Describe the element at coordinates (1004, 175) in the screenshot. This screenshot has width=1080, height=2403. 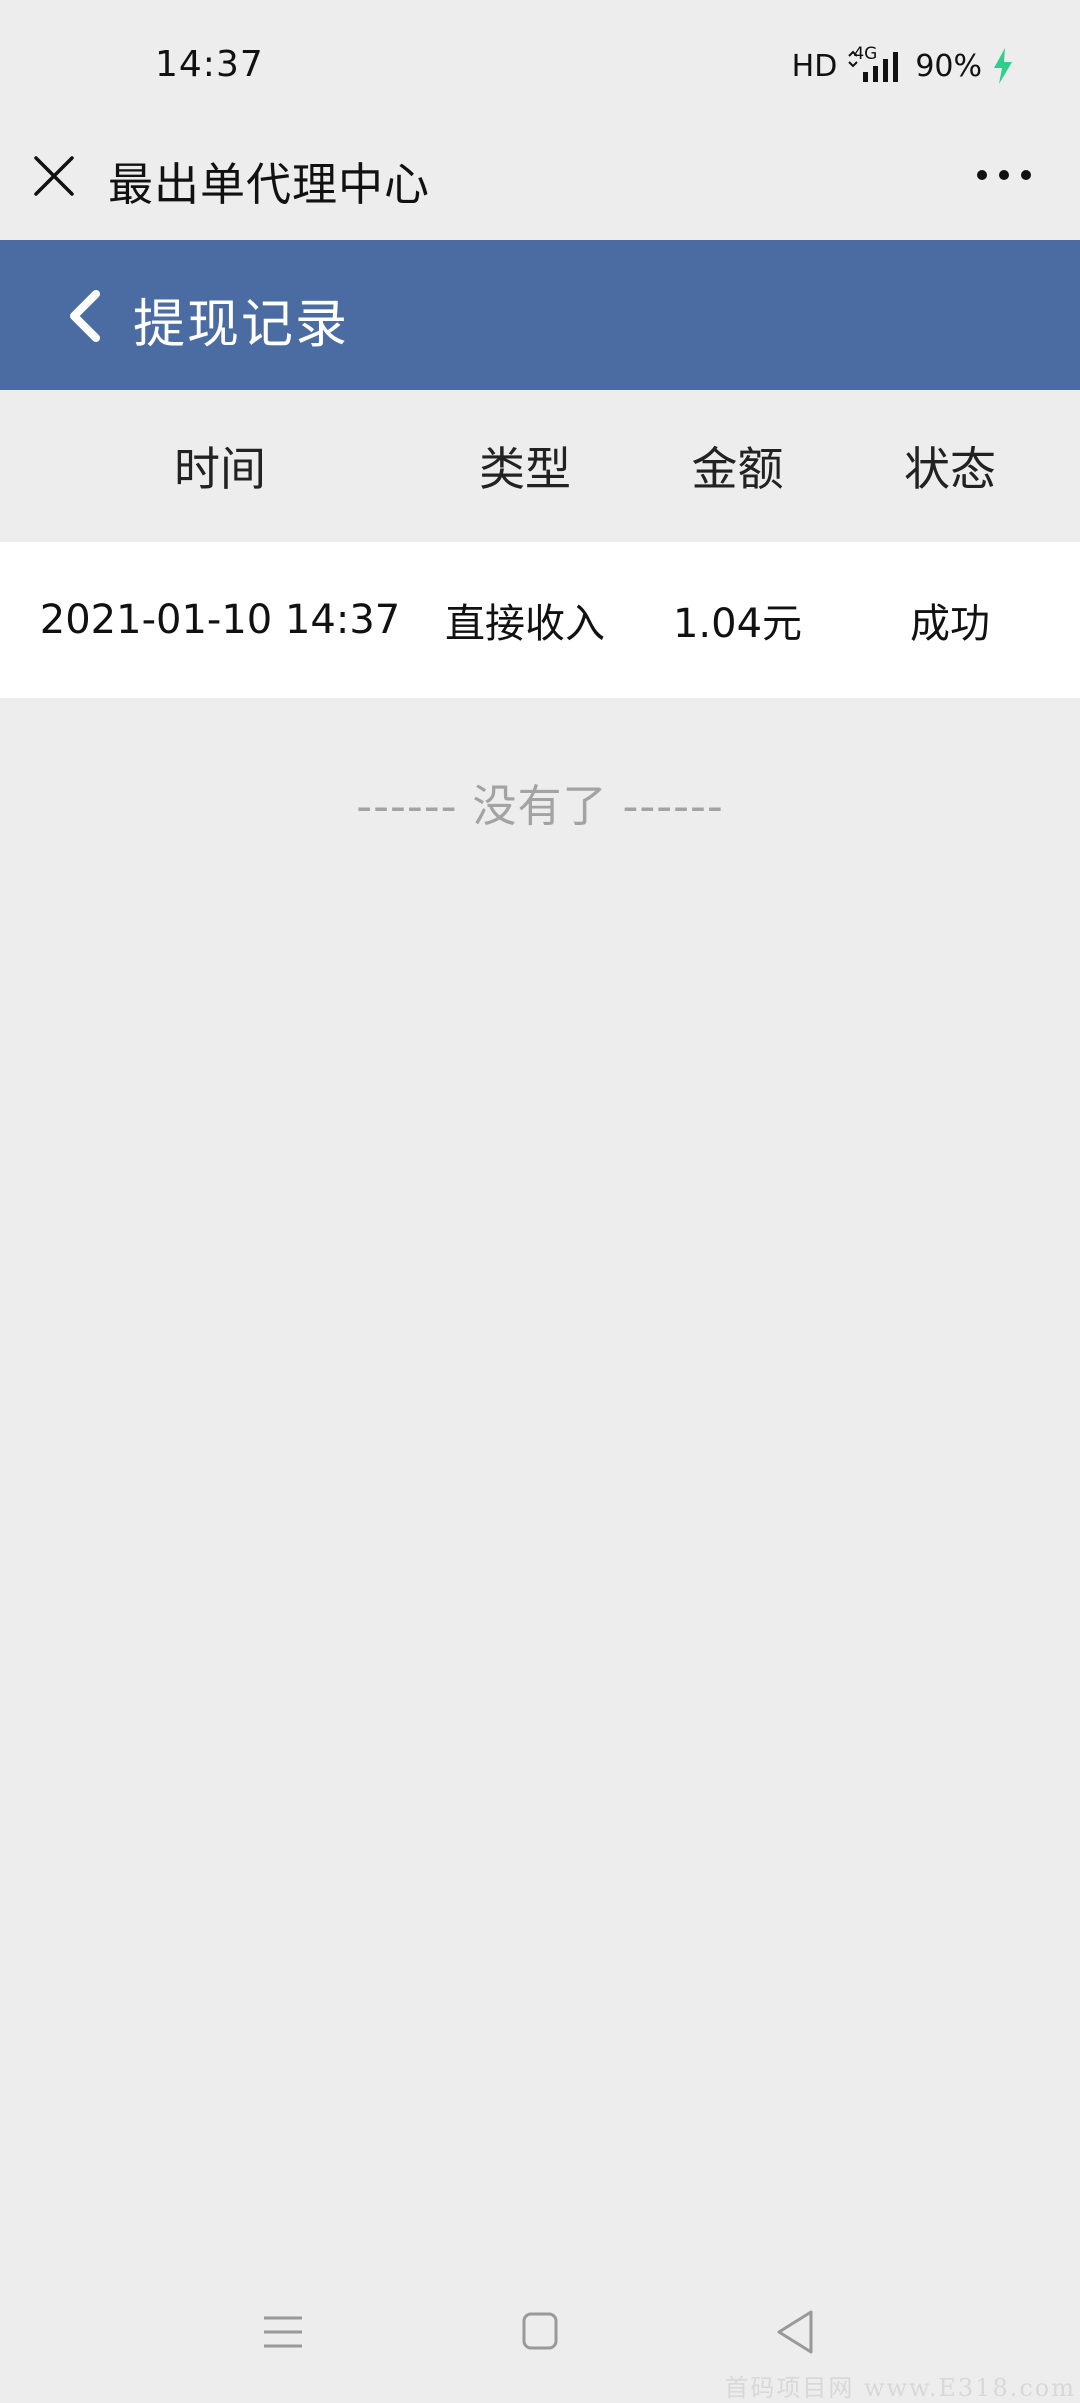
I see `more-icon` at that location.